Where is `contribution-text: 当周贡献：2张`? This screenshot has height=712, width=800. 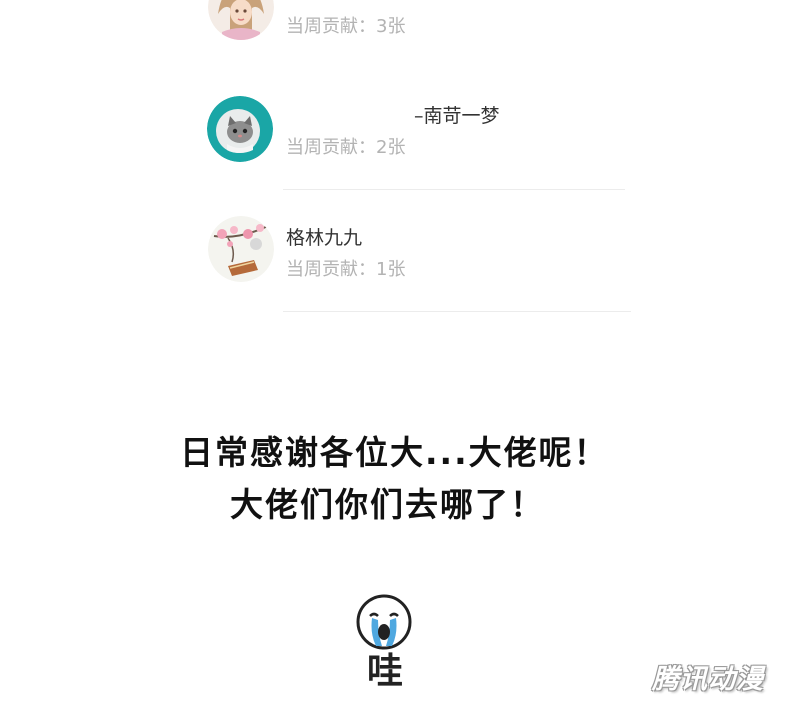 contribution-text: 当周贡献：2张 is located at coordinates (346, 147).